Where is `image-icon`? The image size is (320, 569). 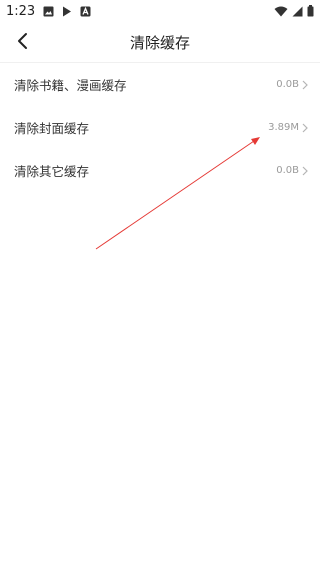 image-icon is located at coordinates (48, 11).